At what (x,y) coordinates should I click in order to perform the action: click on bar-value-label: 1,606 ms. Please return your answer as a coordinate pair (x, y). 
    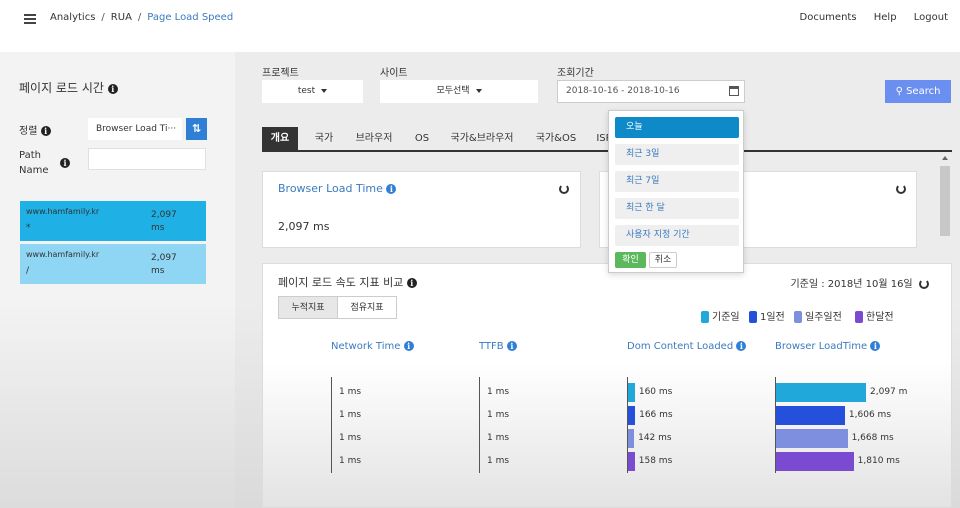
    Looking at the image, I should click on (870, 415).